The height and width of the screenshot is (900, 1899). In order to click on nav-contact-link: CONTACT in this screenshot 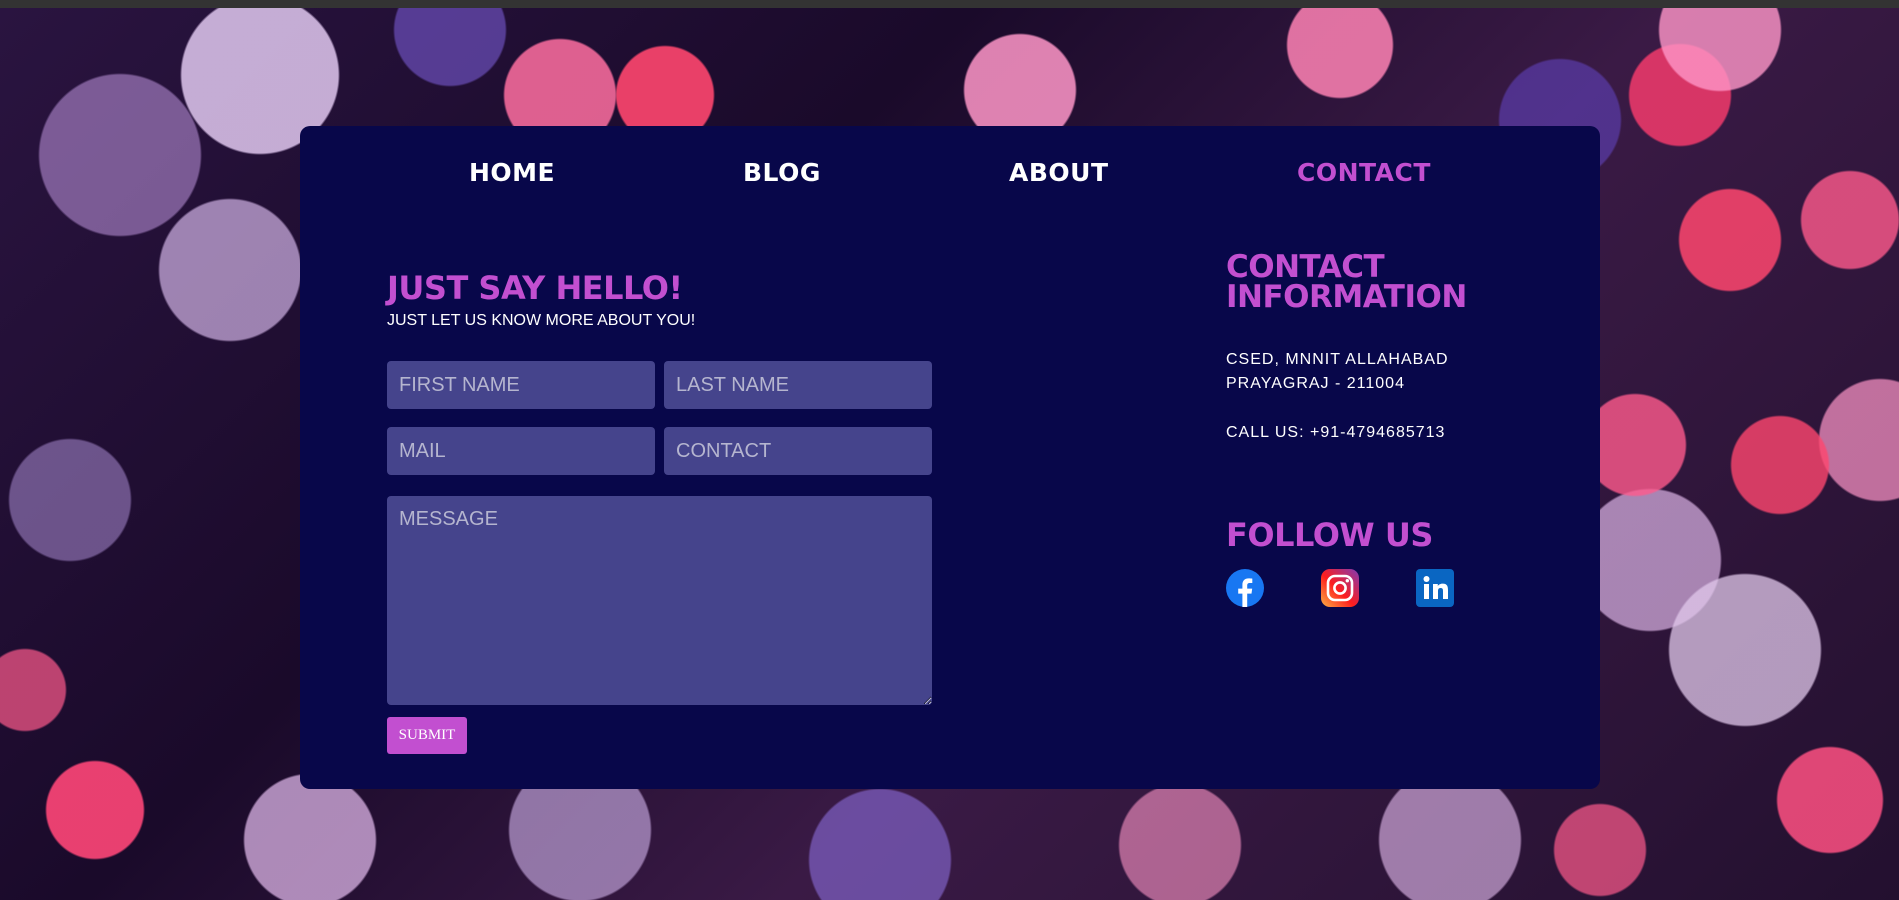, I will do `click(1364, 172)`.